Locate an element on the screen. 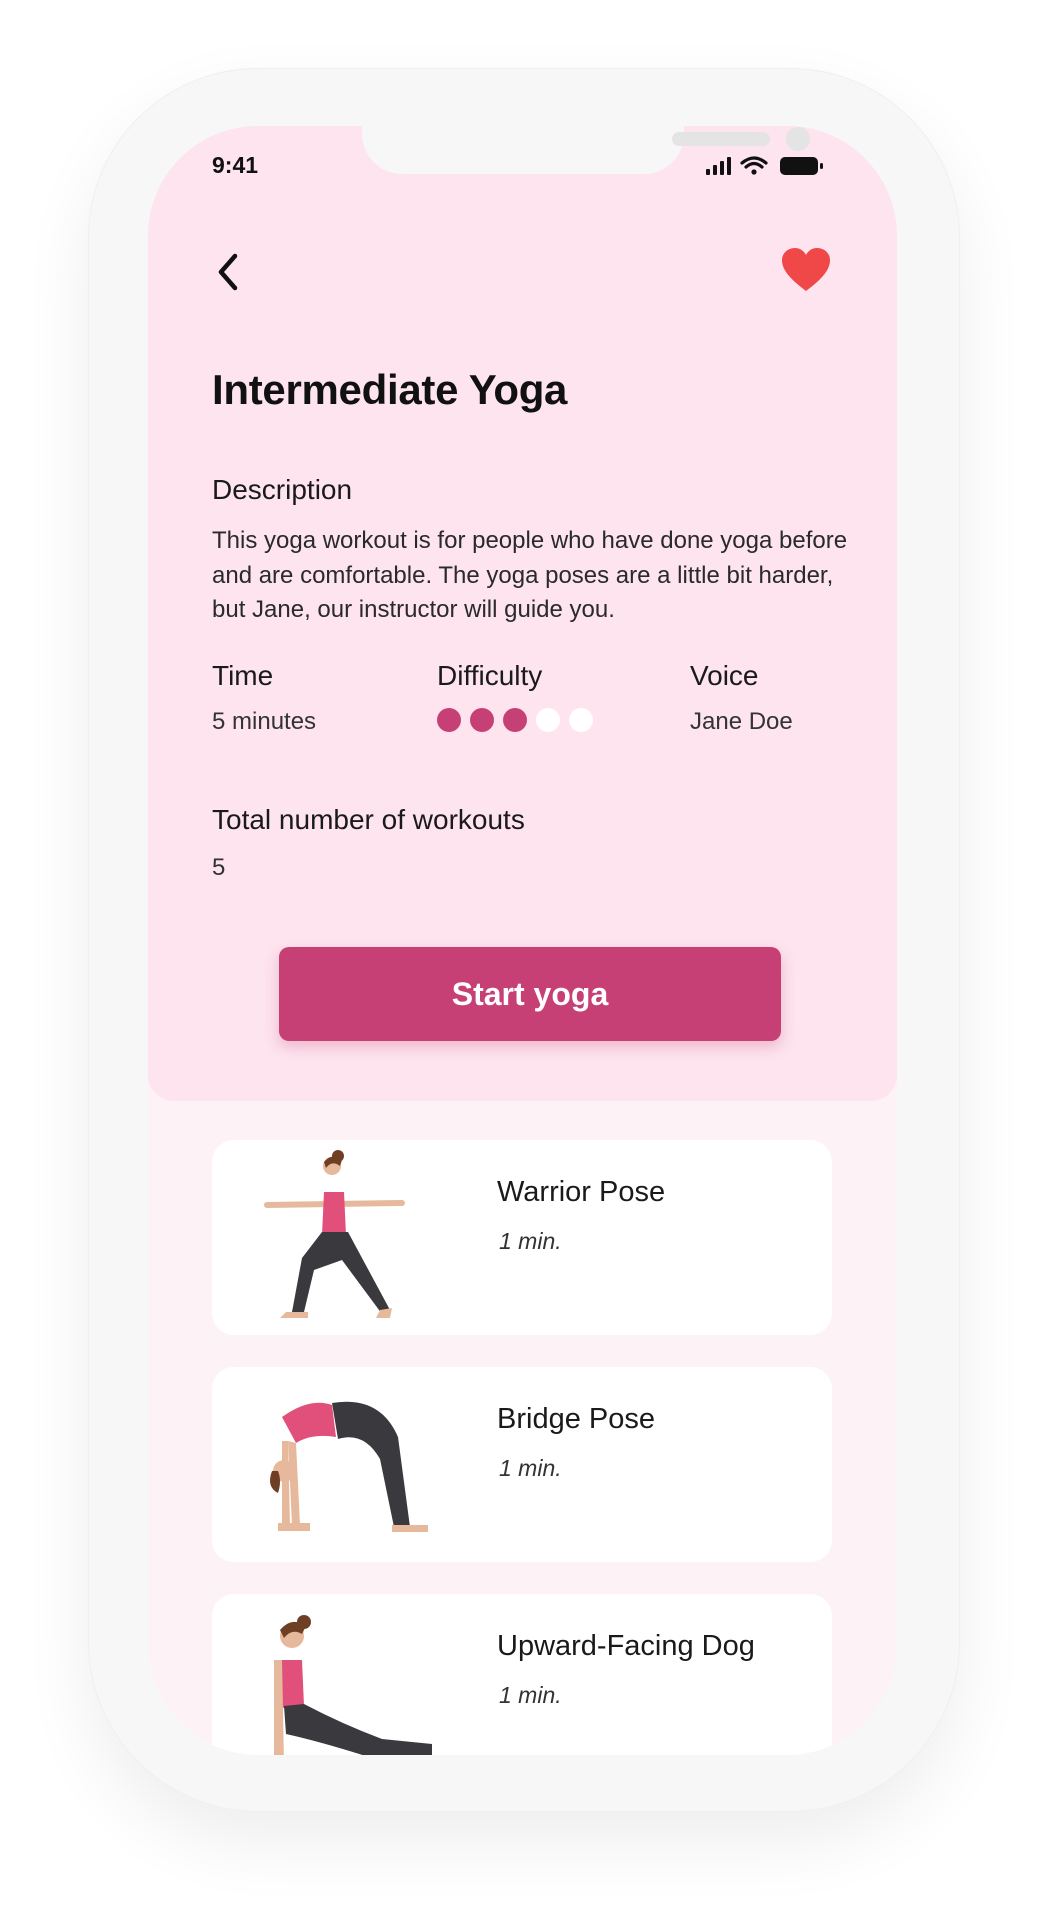  battery-icon is located at coordinates (801, 166).